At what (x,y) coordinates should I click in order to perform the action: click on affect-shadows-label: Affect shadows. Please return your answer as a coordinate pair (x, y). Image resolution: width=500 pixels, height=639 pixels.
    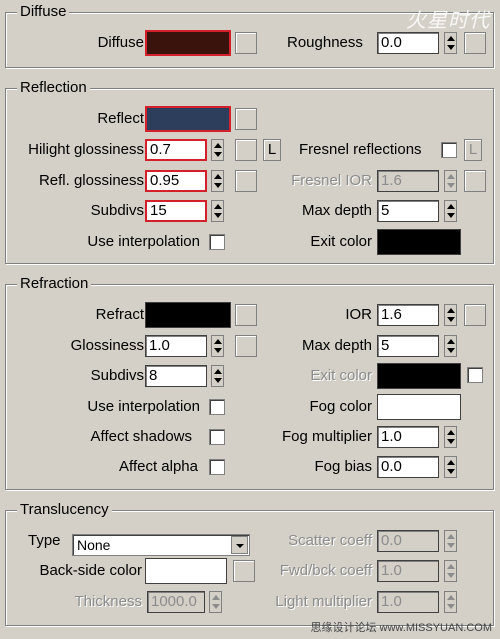
    Looking at the image, I should click on (141, 436).